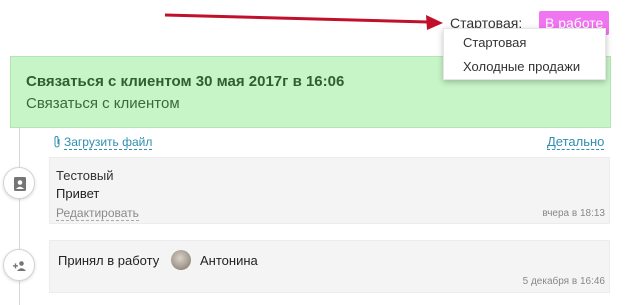 Image resolution: width=628 pixels, height=305 pixels. What do you see at coordinates (524, 67) in the screenshot?
I see `stage-option-cold-sales: Холодные продажи` at bounding box center [524, 67].